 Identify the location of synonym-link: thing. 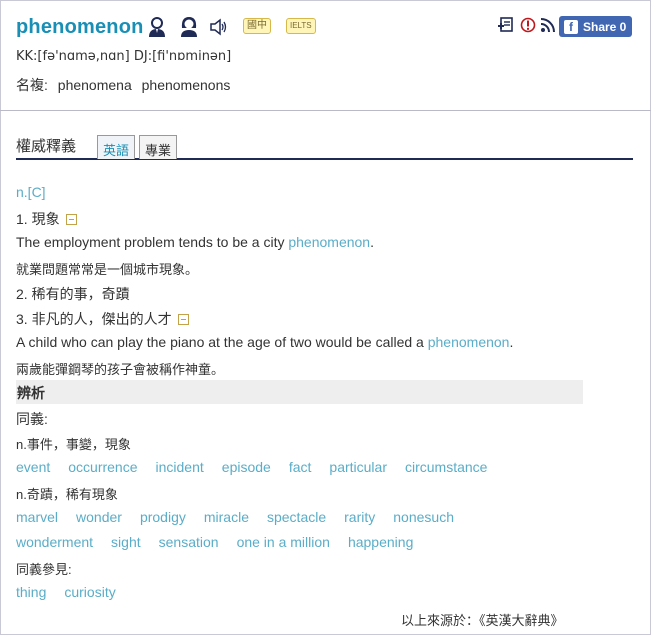
(31, 592).